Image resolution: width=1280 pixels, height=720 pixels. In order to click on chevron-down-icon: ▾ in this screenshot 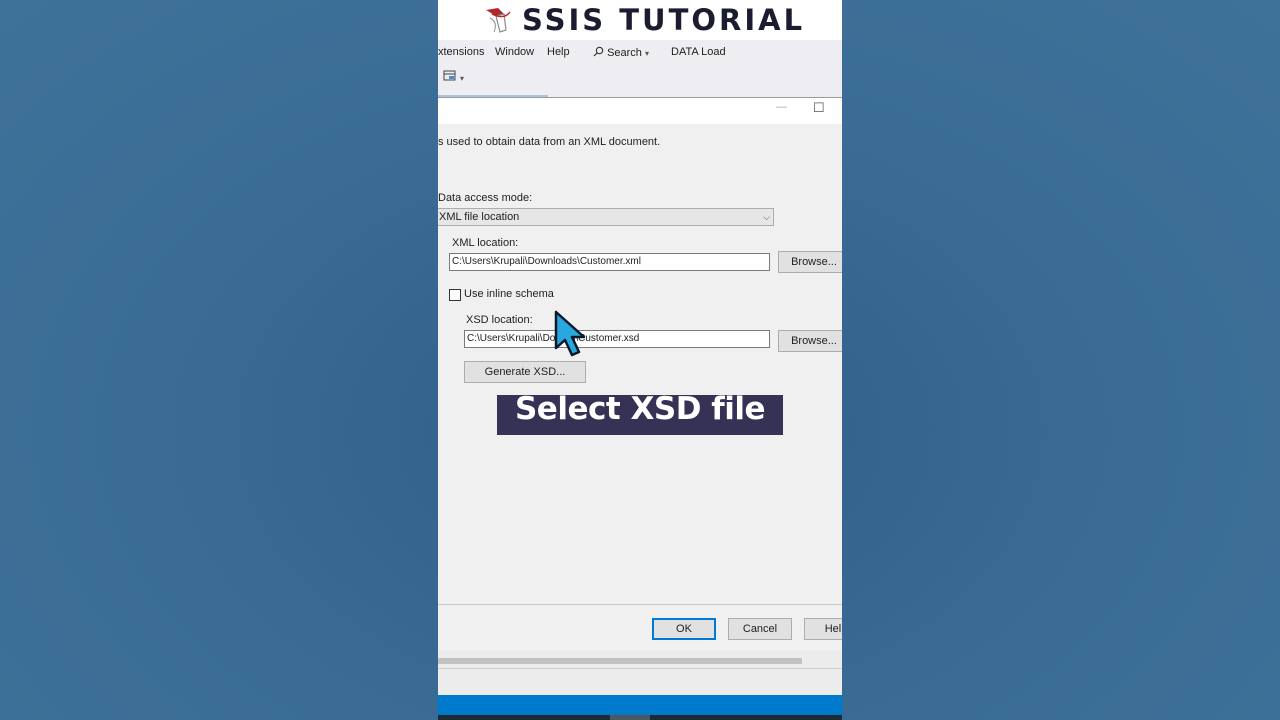, I will do `click(646, 53)`.